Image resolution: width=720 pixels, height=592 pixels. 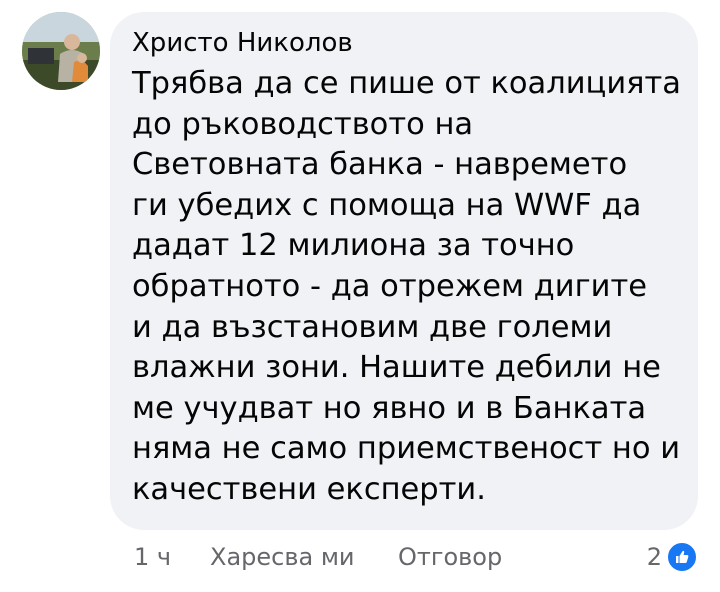 I want to click on comment-line: обратното - да отрежем дигите, so click(x=389, y=286).